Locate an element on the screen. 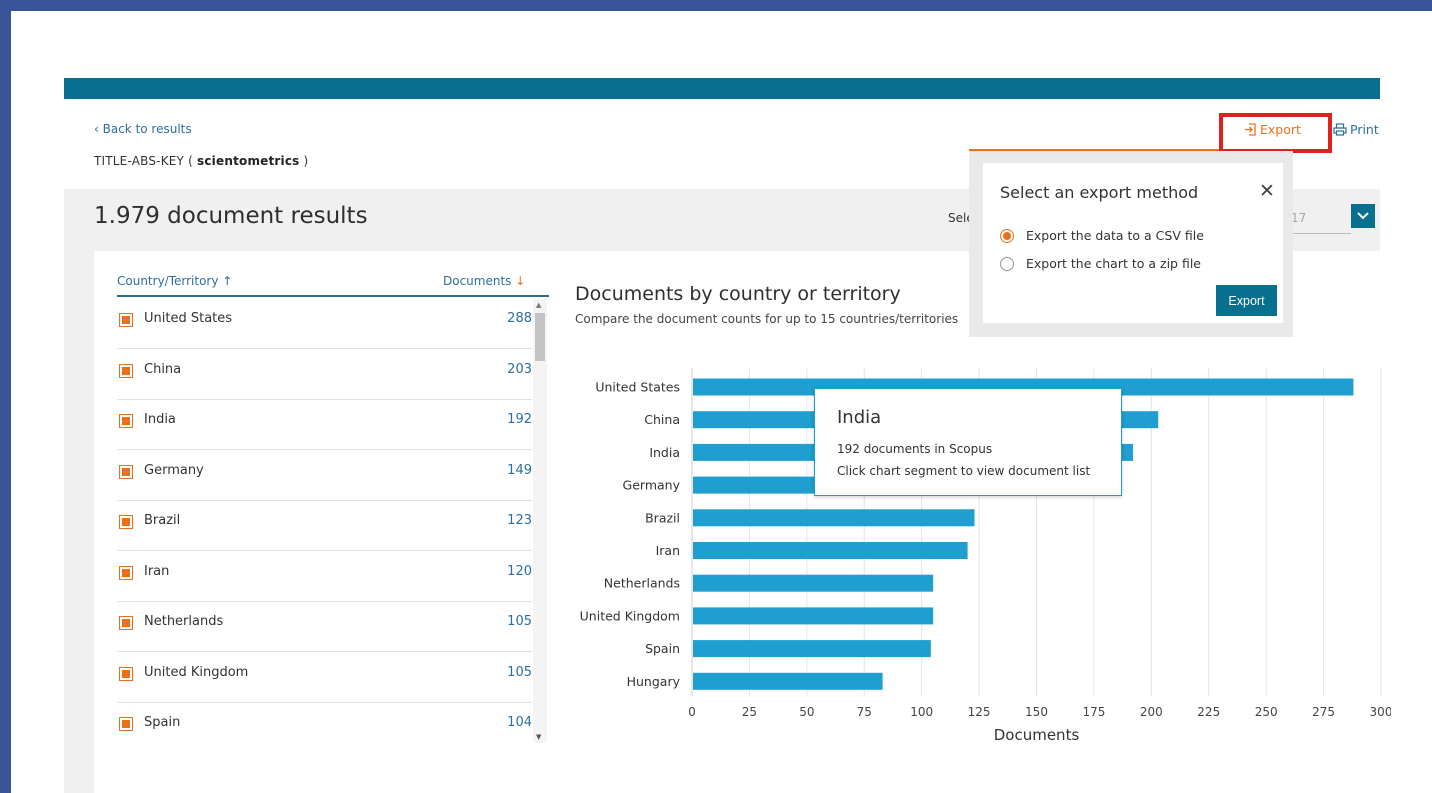 This screenshot has height=793, width=1432. bar-brazil is located at coordinates (834, 518).